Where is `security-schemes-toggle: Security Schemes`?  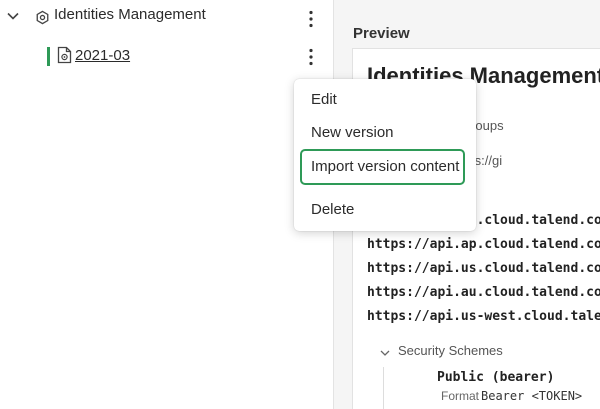 security-schemes-toggle: Security Schemes is located at coordinates (450, 350).